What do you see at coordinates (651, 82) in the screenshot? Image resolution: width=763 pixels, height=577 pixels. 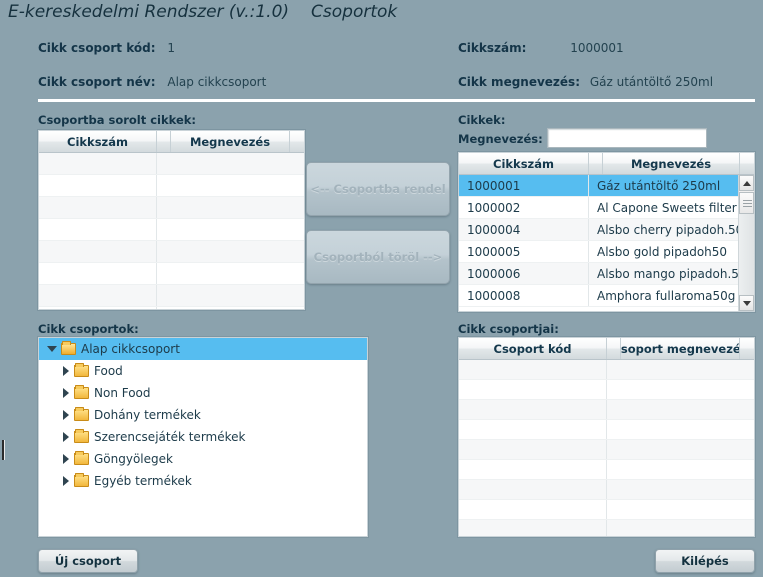 I see `item-name-value: Gáz utántöltő 250ml` at bounding box center [651, 82].